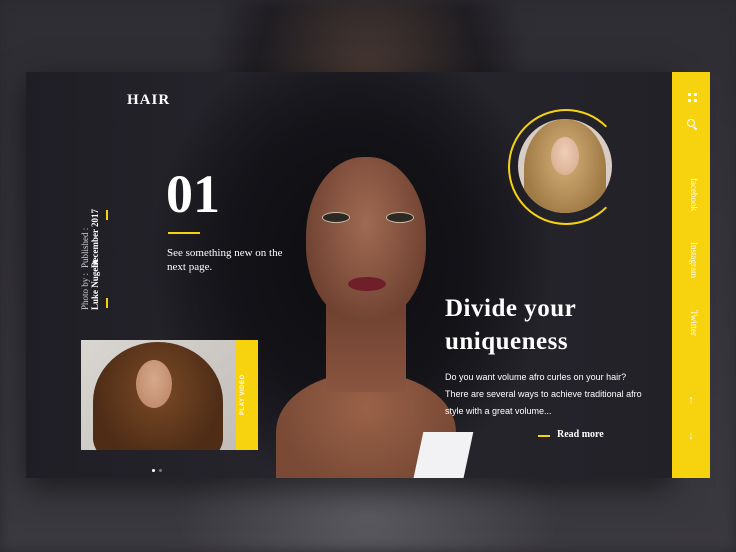  What do you see at coordinates (580, 434) in the screenshot?
I see `read-more-link: Read more` at bounding box center [580, 434].